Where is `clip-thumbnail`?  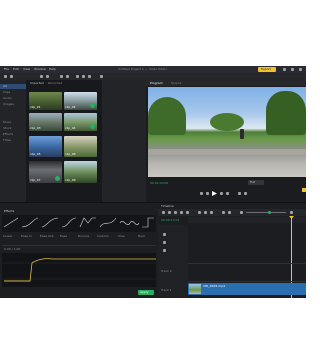 clip-thumbnail is located at coordinates (195, 289).